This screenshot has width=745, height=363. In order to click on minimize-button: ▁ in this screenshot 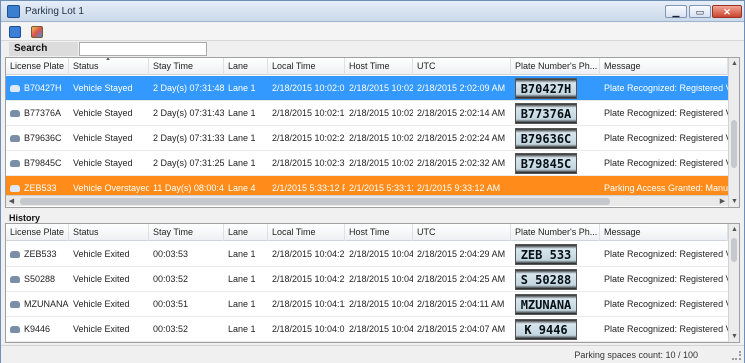, I will do `click(676, 11)`.